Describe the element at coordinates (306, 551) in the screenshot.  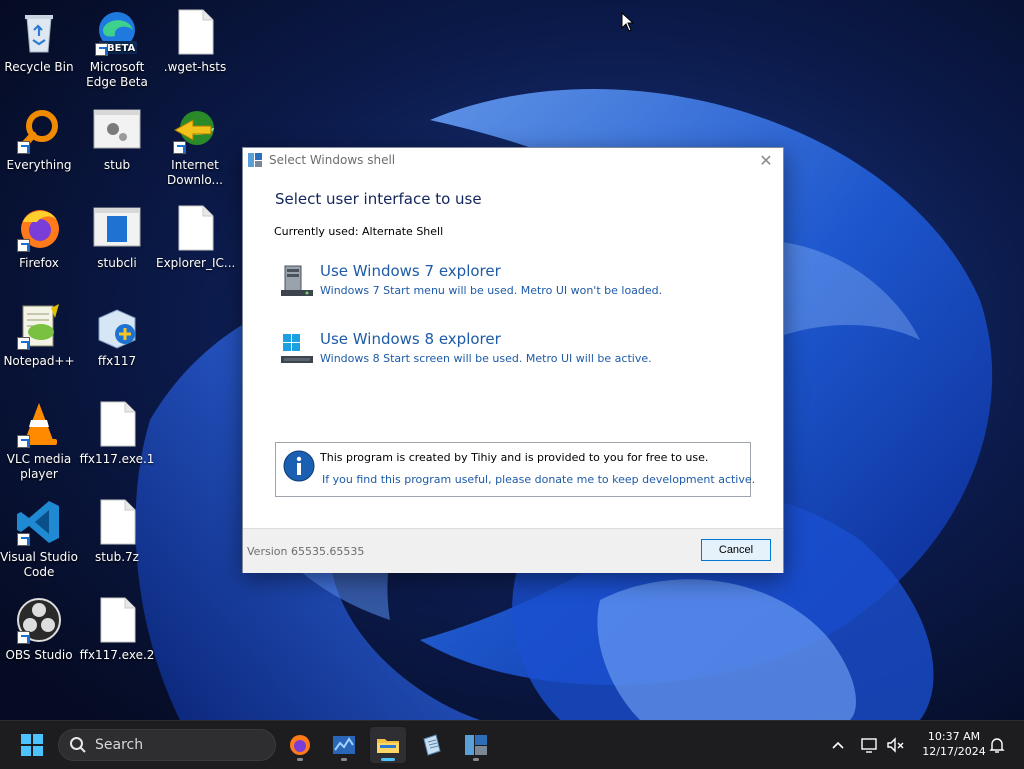
I see `version-text: Version 65535.65535` at that location.